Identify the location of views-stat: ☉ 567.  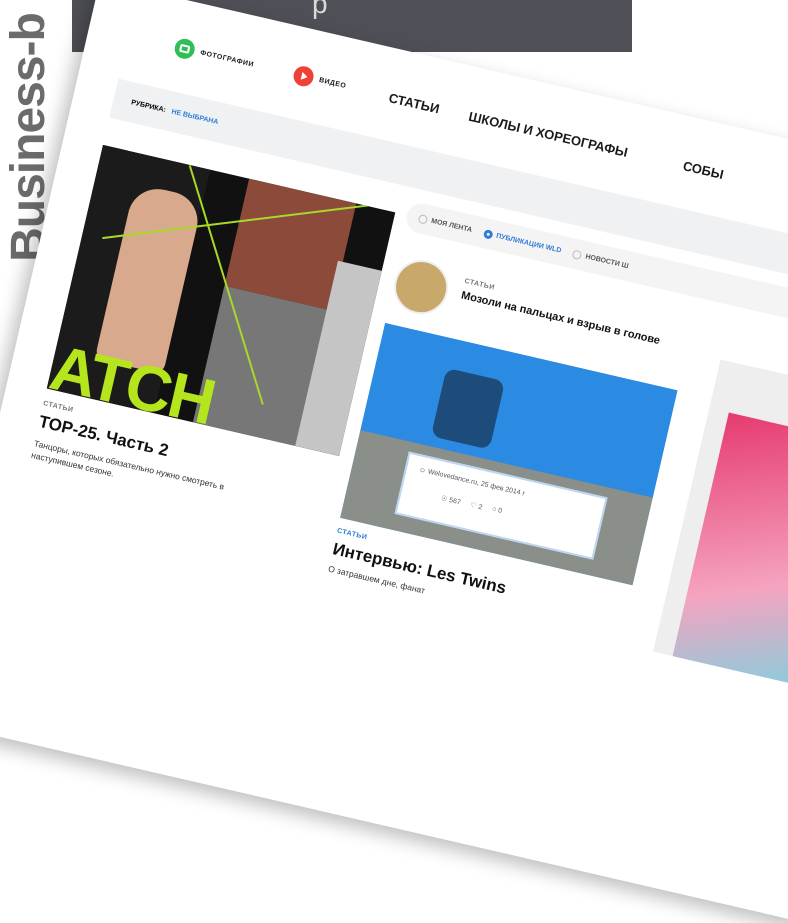
(450, 500).